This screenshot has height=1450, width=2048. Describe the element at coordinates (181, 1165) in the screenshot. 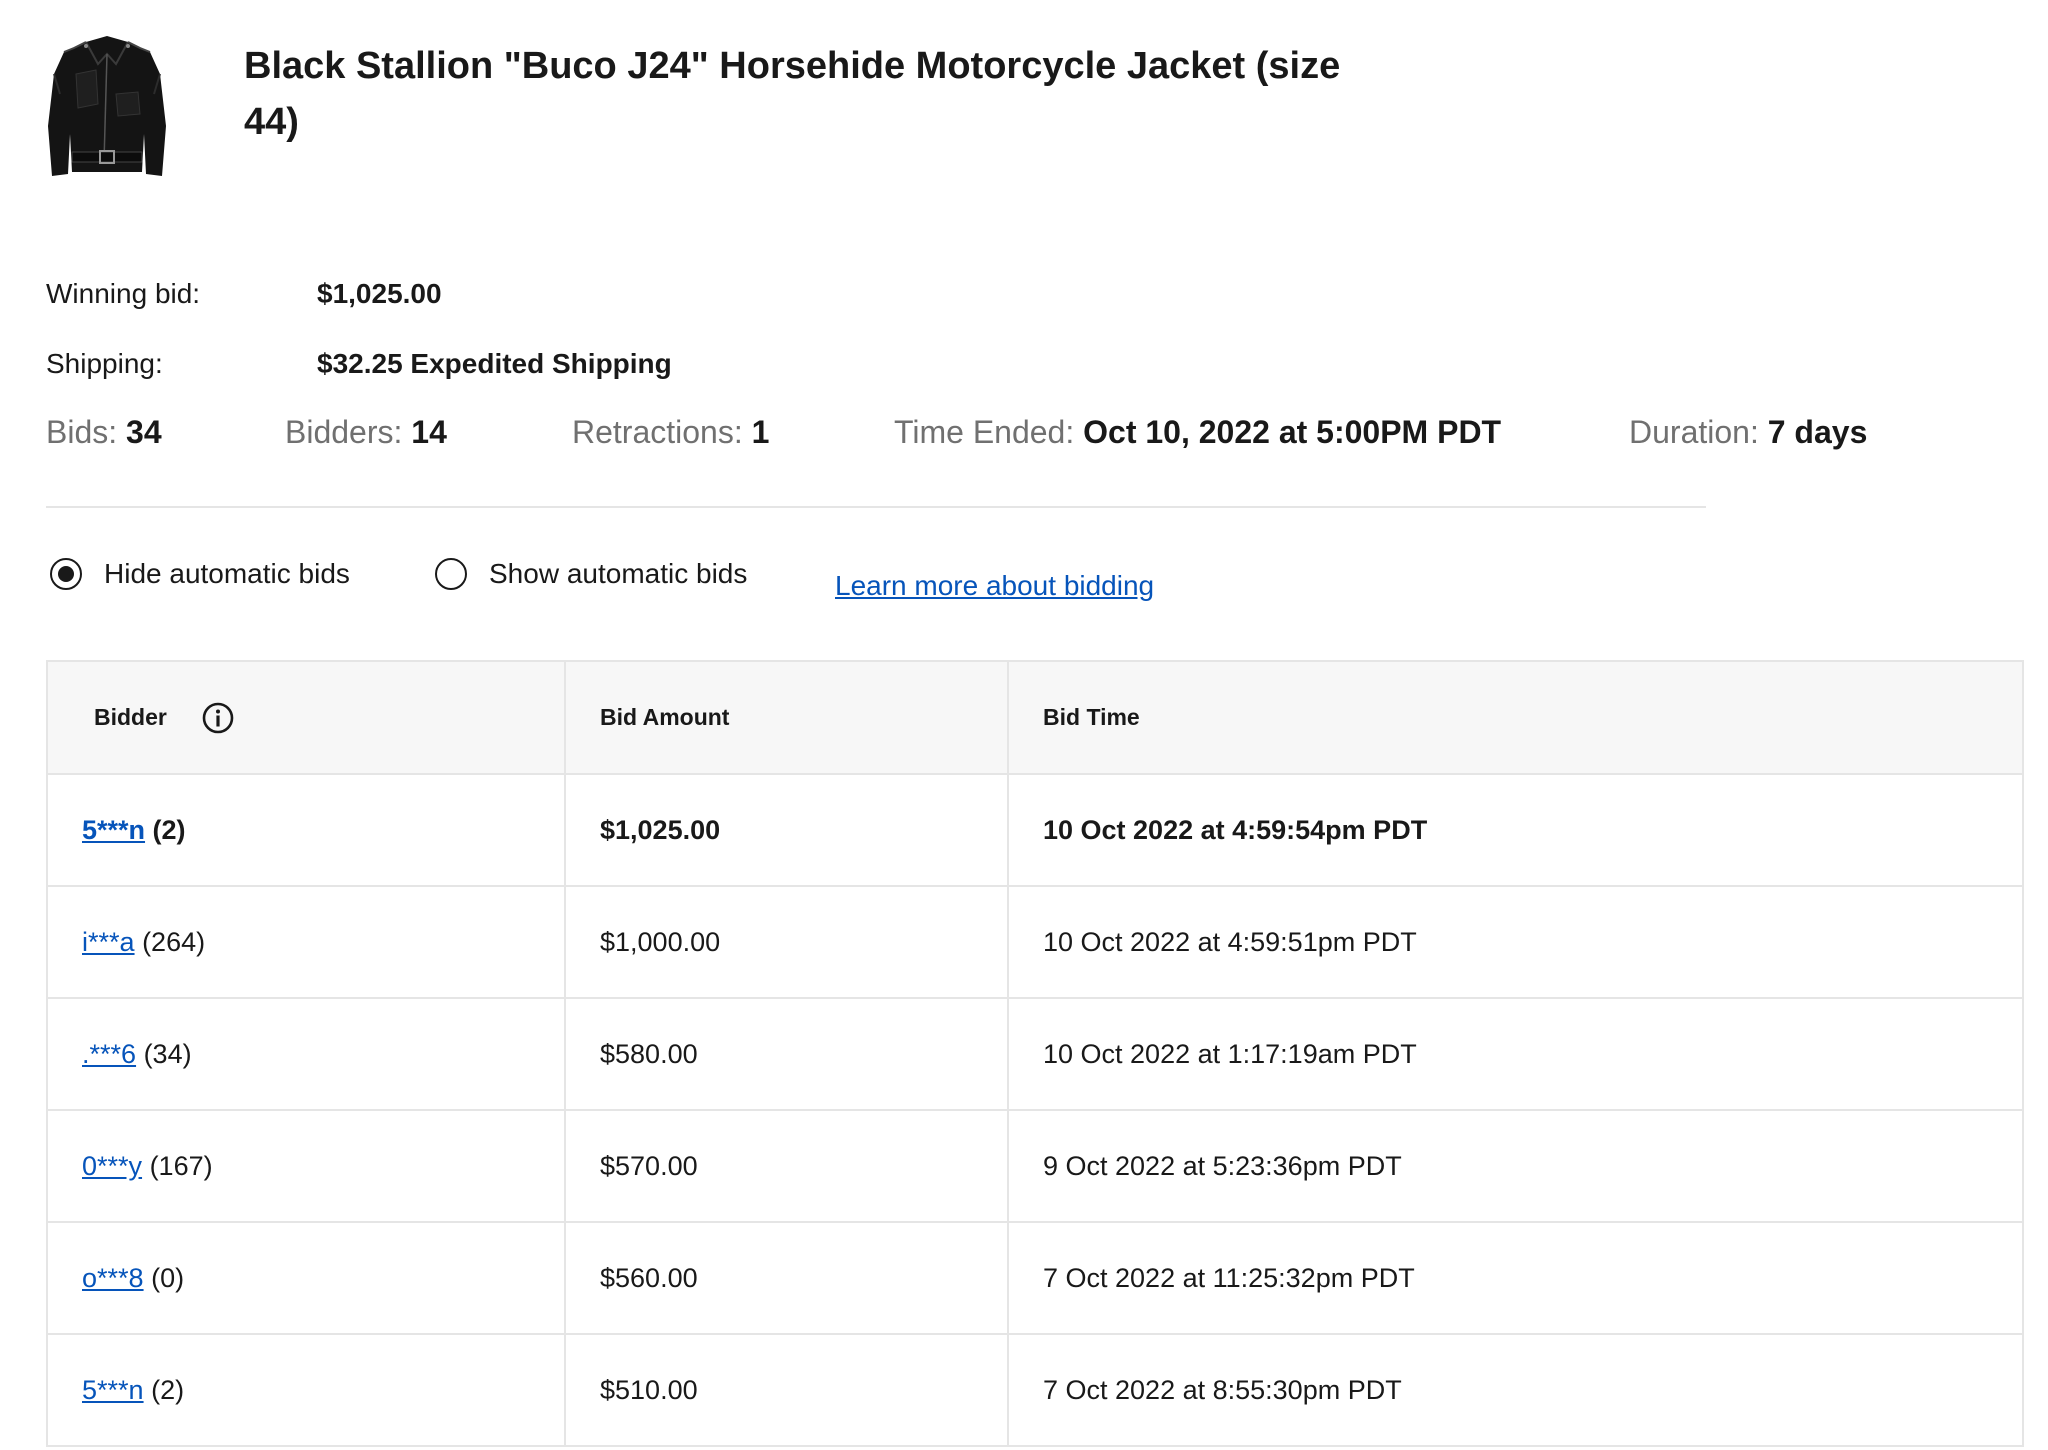

I see `bidder-feedback-score: (167)` at that location.